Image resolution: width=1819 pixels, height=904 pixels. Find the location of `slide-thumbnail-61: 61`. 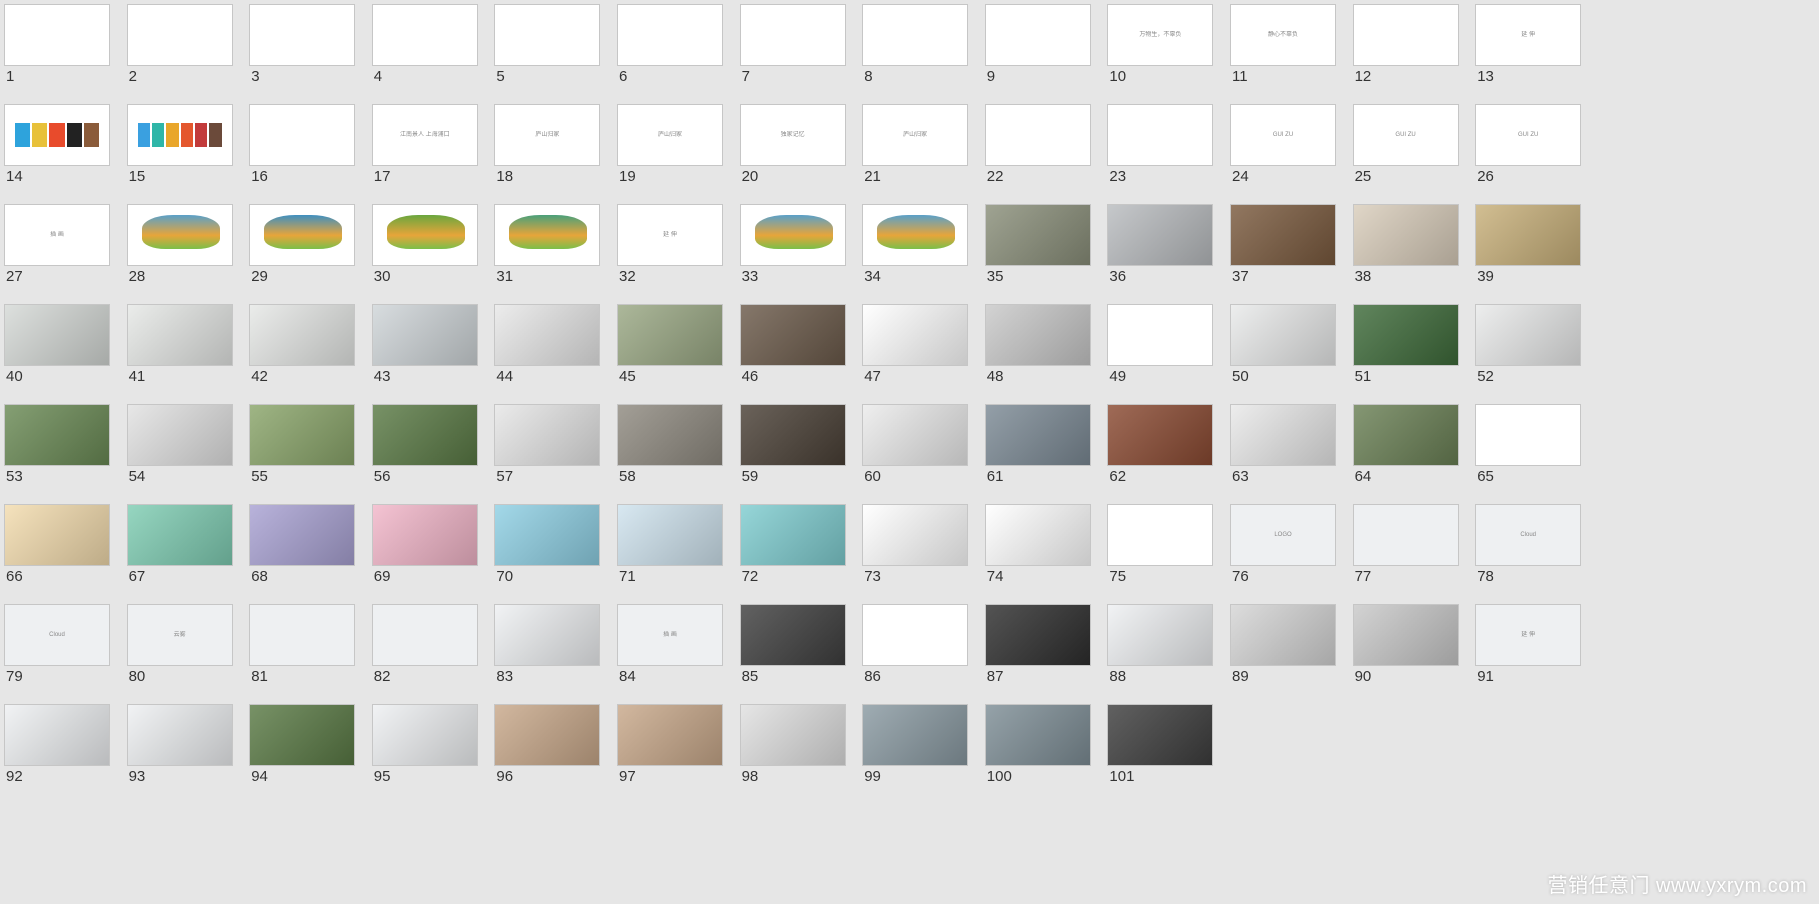

slide-thumbnail-61: 61 is located at coordinates (1052, 450).